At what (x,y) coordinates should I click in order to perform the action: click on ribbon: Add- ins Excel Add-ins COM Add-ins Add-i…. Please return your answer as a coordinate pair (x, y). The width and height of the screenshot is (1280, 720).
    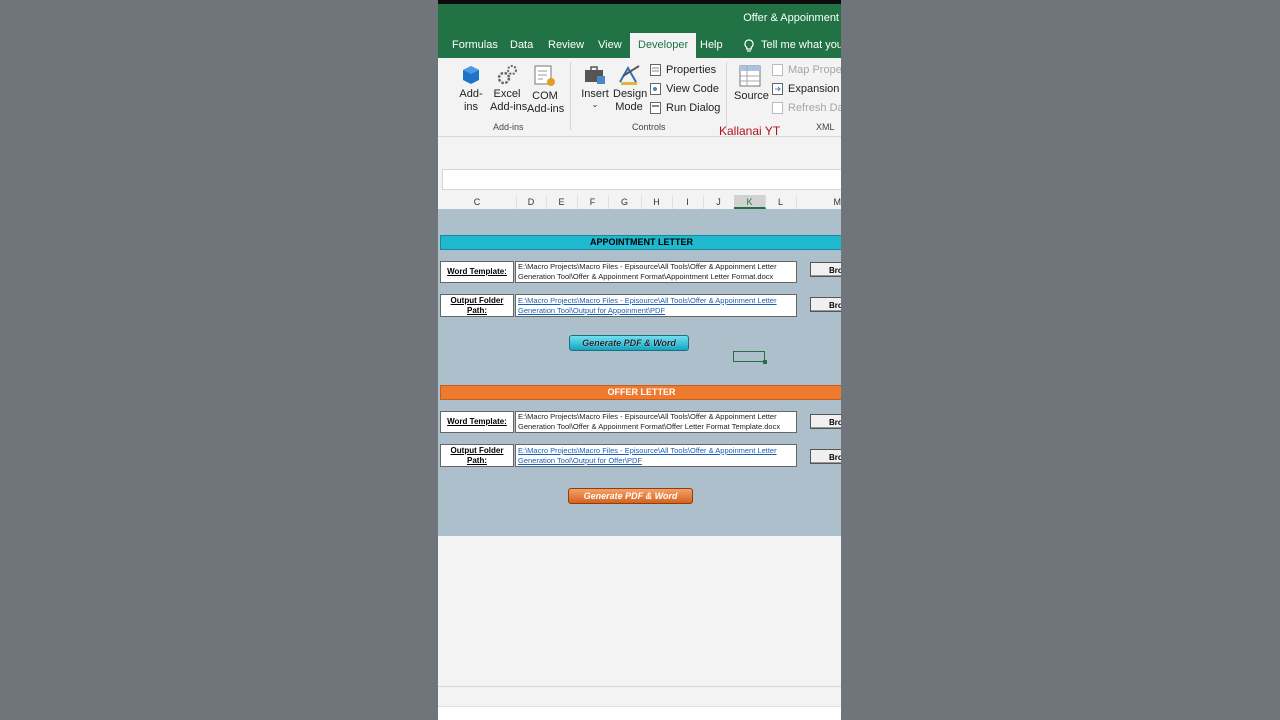
    Looking at the image, I should click on (639, 98).